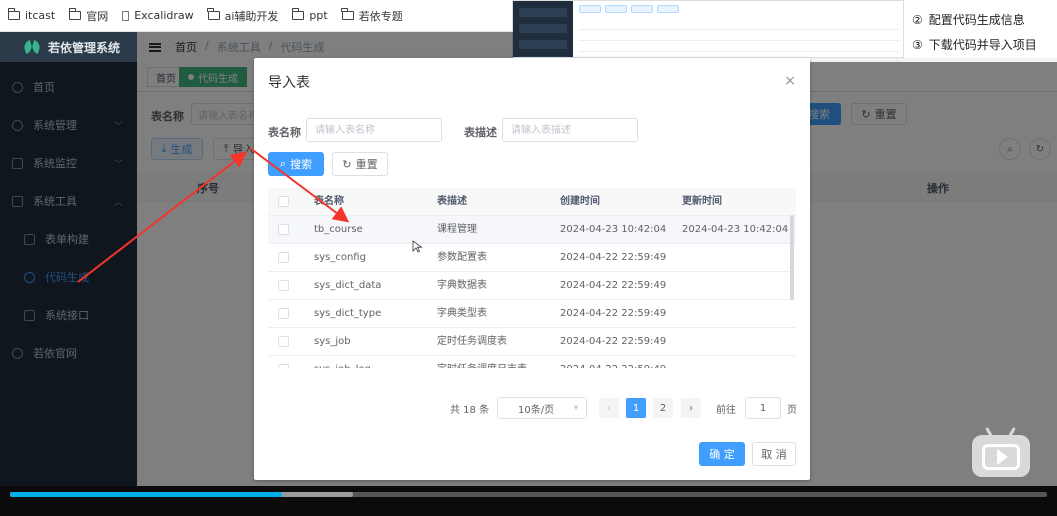 Image resolution: width=1057 pixels, height=516 pixels. What do you see at coordinates (663, 408) in the screenshot?
I see `page-2-button: 2` at bounding box center [663, 408].